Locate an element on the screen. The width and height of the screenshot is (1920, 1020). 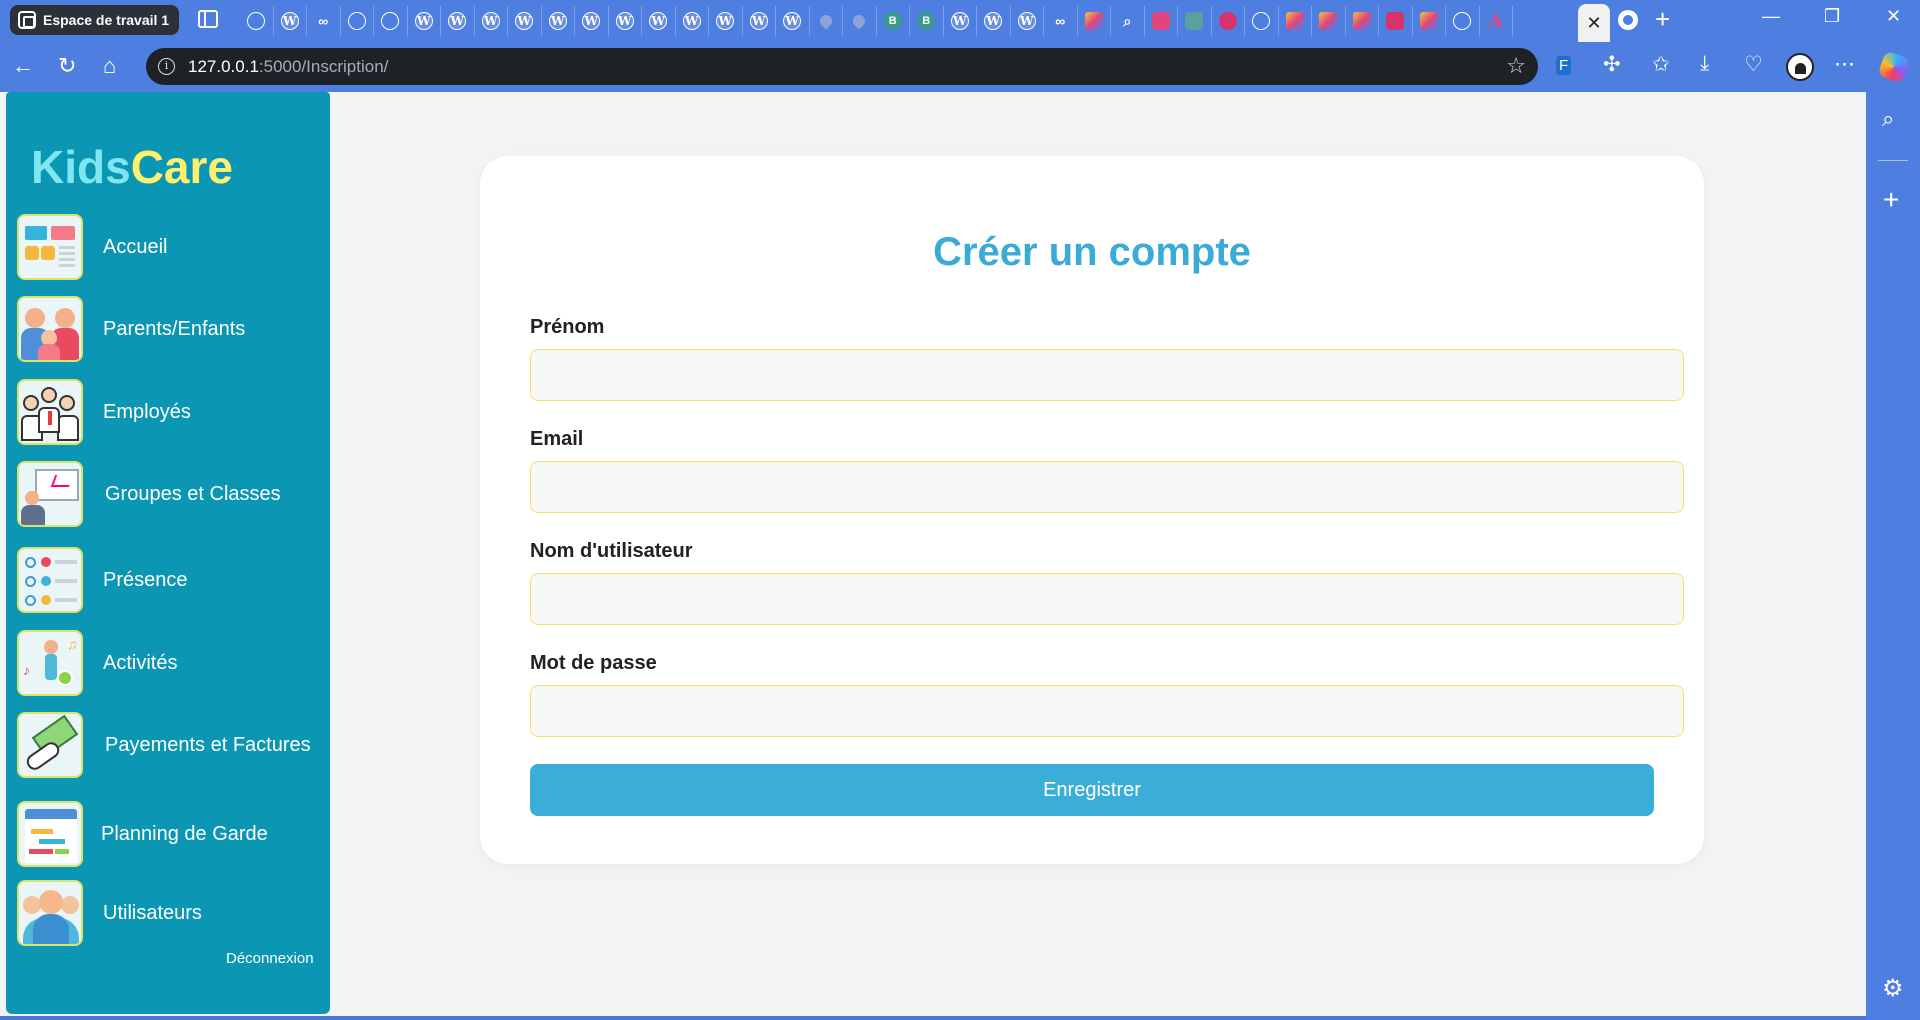
active-tab: ✕ is located at coordinates (1594, 23).